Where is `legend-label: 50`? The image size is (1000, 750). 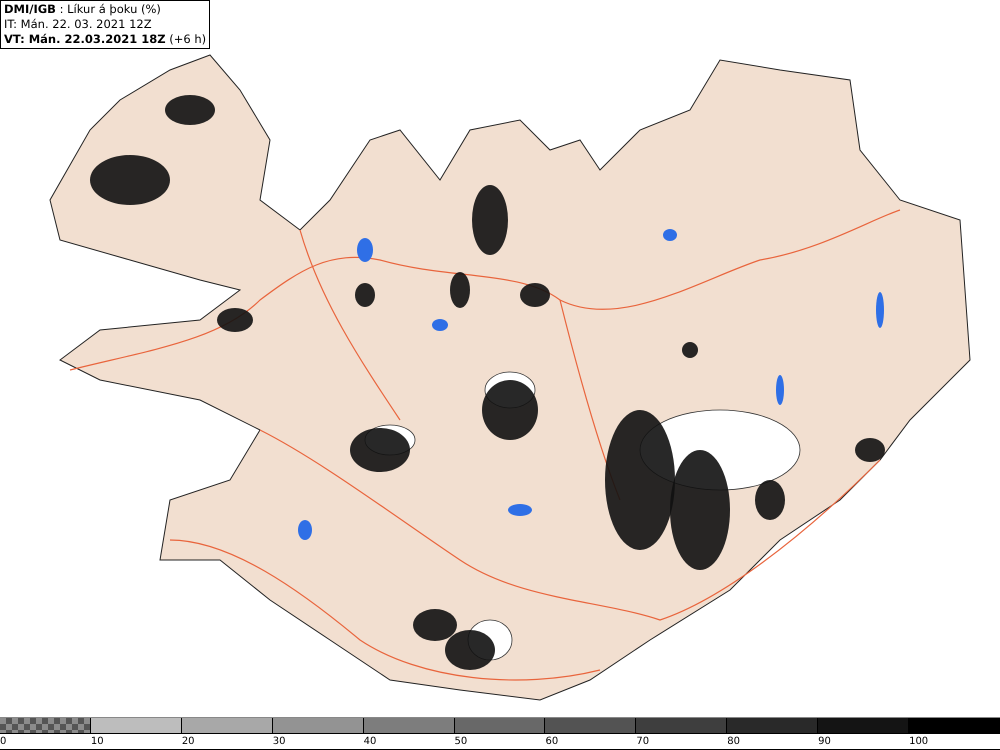 legend-label: 50 is located at coordinates (461, 742).